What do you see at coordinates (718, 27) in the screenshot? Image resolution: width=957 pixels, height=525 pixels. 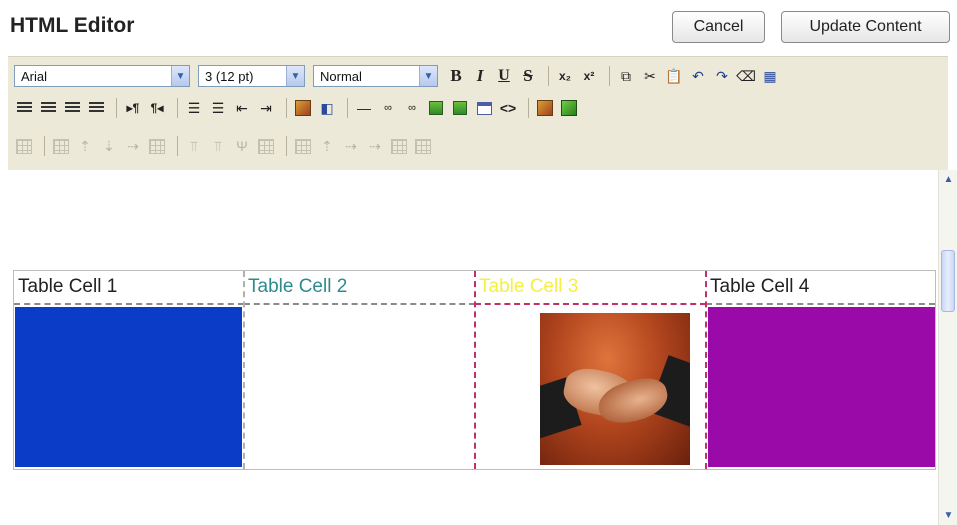 I see `cancel-button: Cancel` at bounding box center [718, 27].